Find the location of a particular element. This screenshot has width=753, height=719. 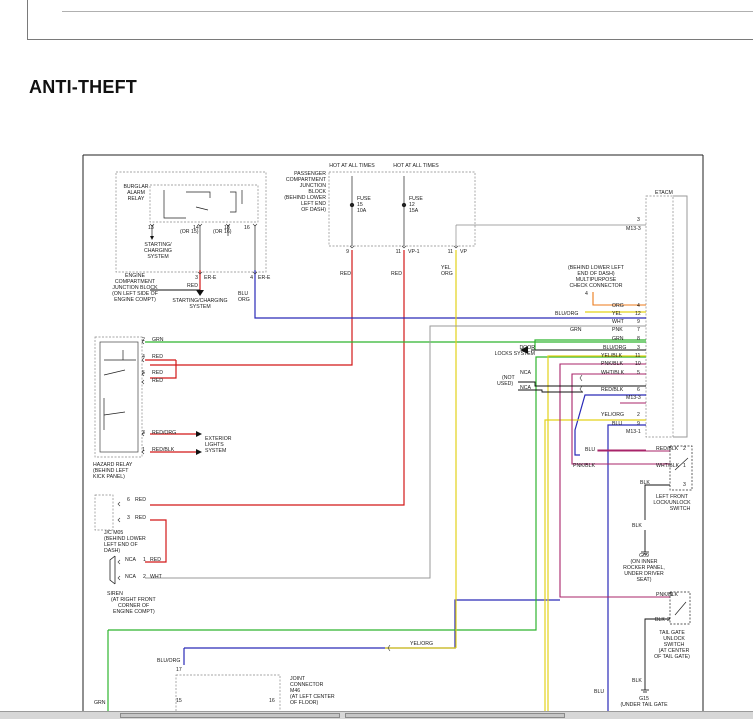

svg-text: 15A is located at coordinates (414, 211).